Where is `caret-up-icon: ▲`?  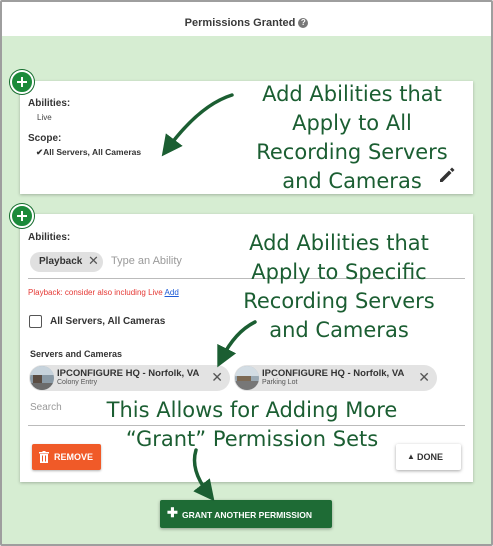
caret-up-icon: ▲ is located at coordinates (411, 456).